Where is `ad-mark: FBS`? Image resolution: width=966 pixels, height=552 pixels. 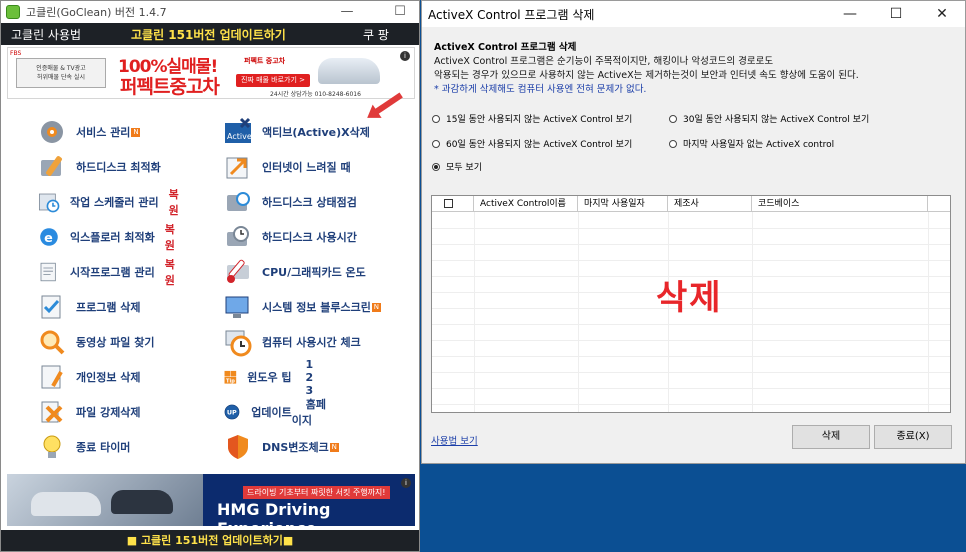
ad-mark: FBS is located at coordinates (16, 53).